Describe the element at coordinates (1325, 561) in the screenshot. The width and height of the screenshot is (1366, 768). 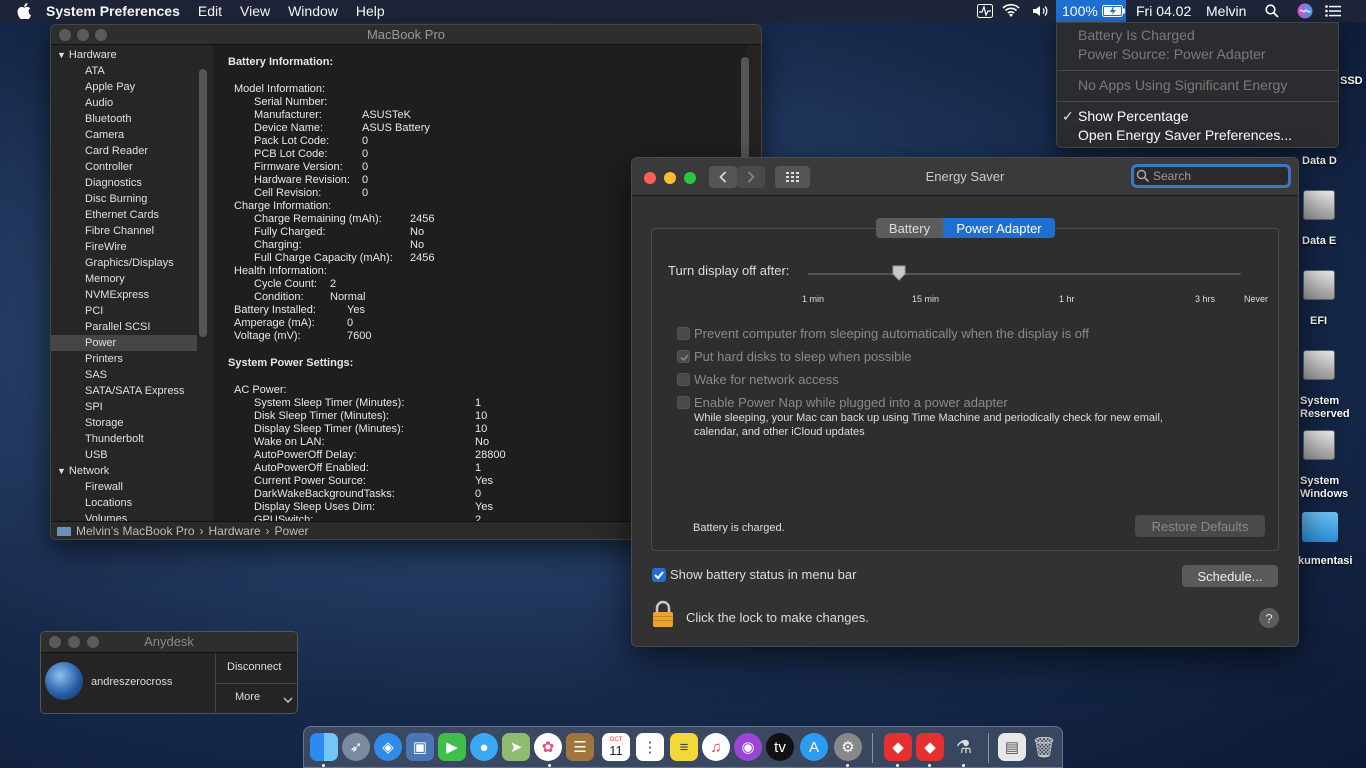
I see `desktop-label-dokumentasi: kumentasi` at that location.